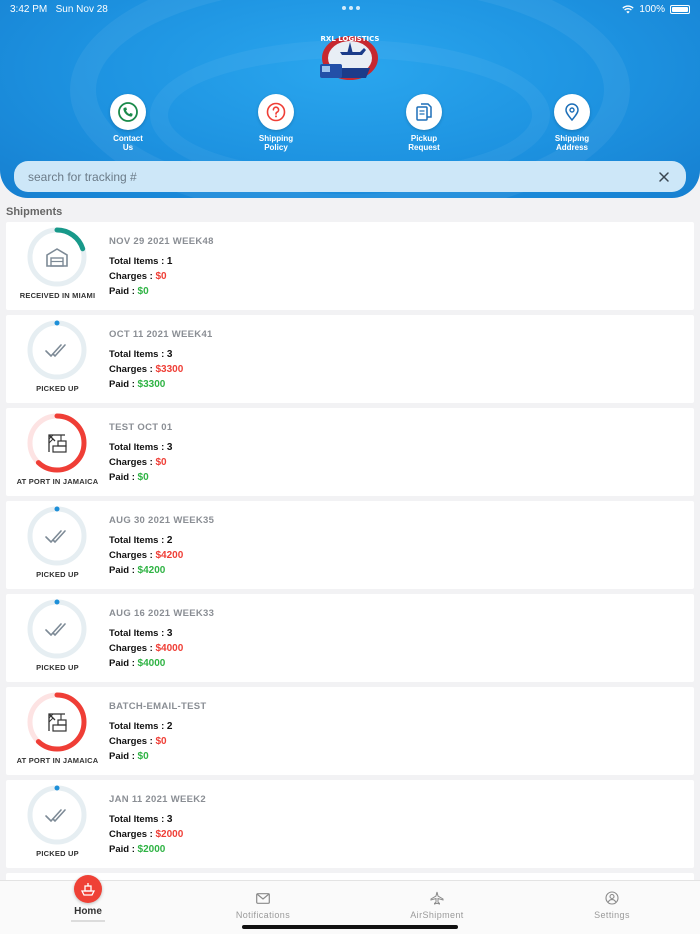 This screenshot has height=934, width=700. I want to click on paid-row: Paid : $4000, so click(161, 663).